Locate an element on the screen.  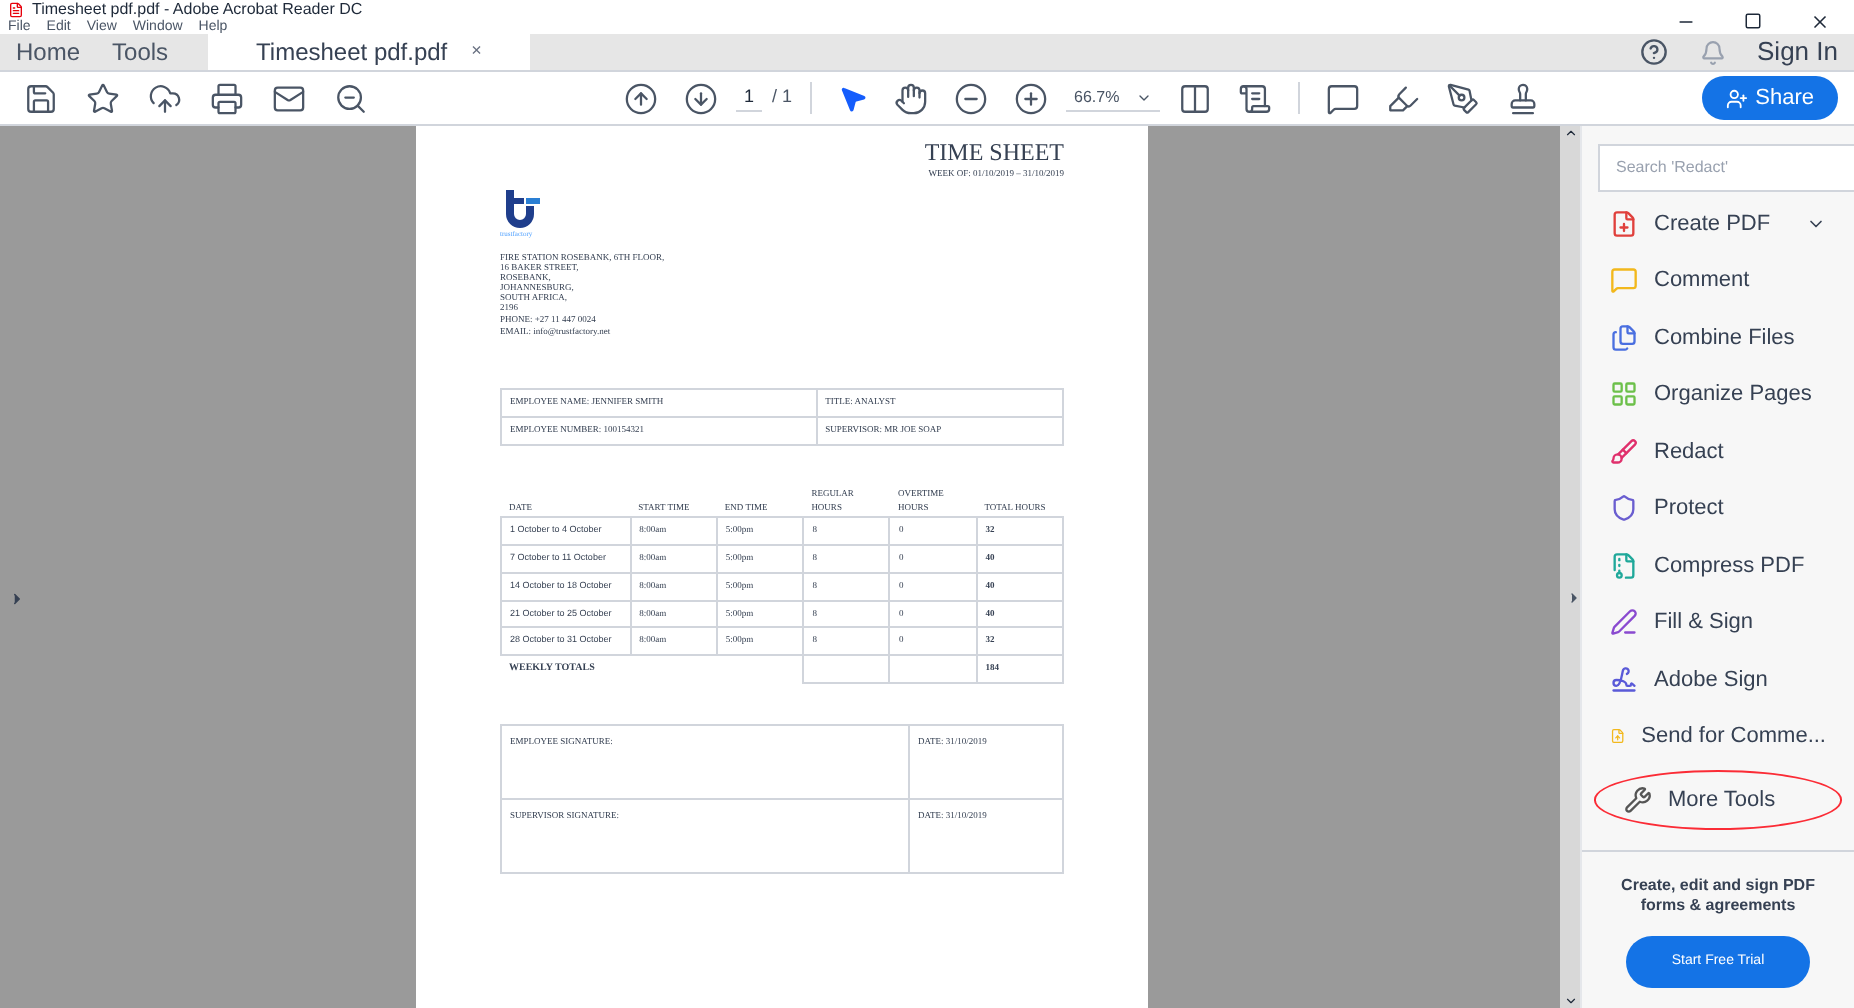
close-icon is located at coordinates (1820, 21).